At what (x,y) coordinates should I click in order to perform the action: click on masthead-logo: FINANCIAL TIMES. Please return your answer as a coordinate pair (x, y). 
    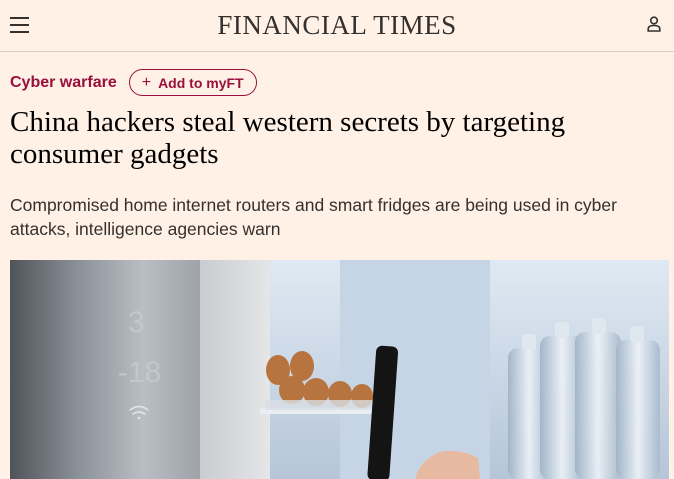
    Looking at the image, I should click on (337, 25).